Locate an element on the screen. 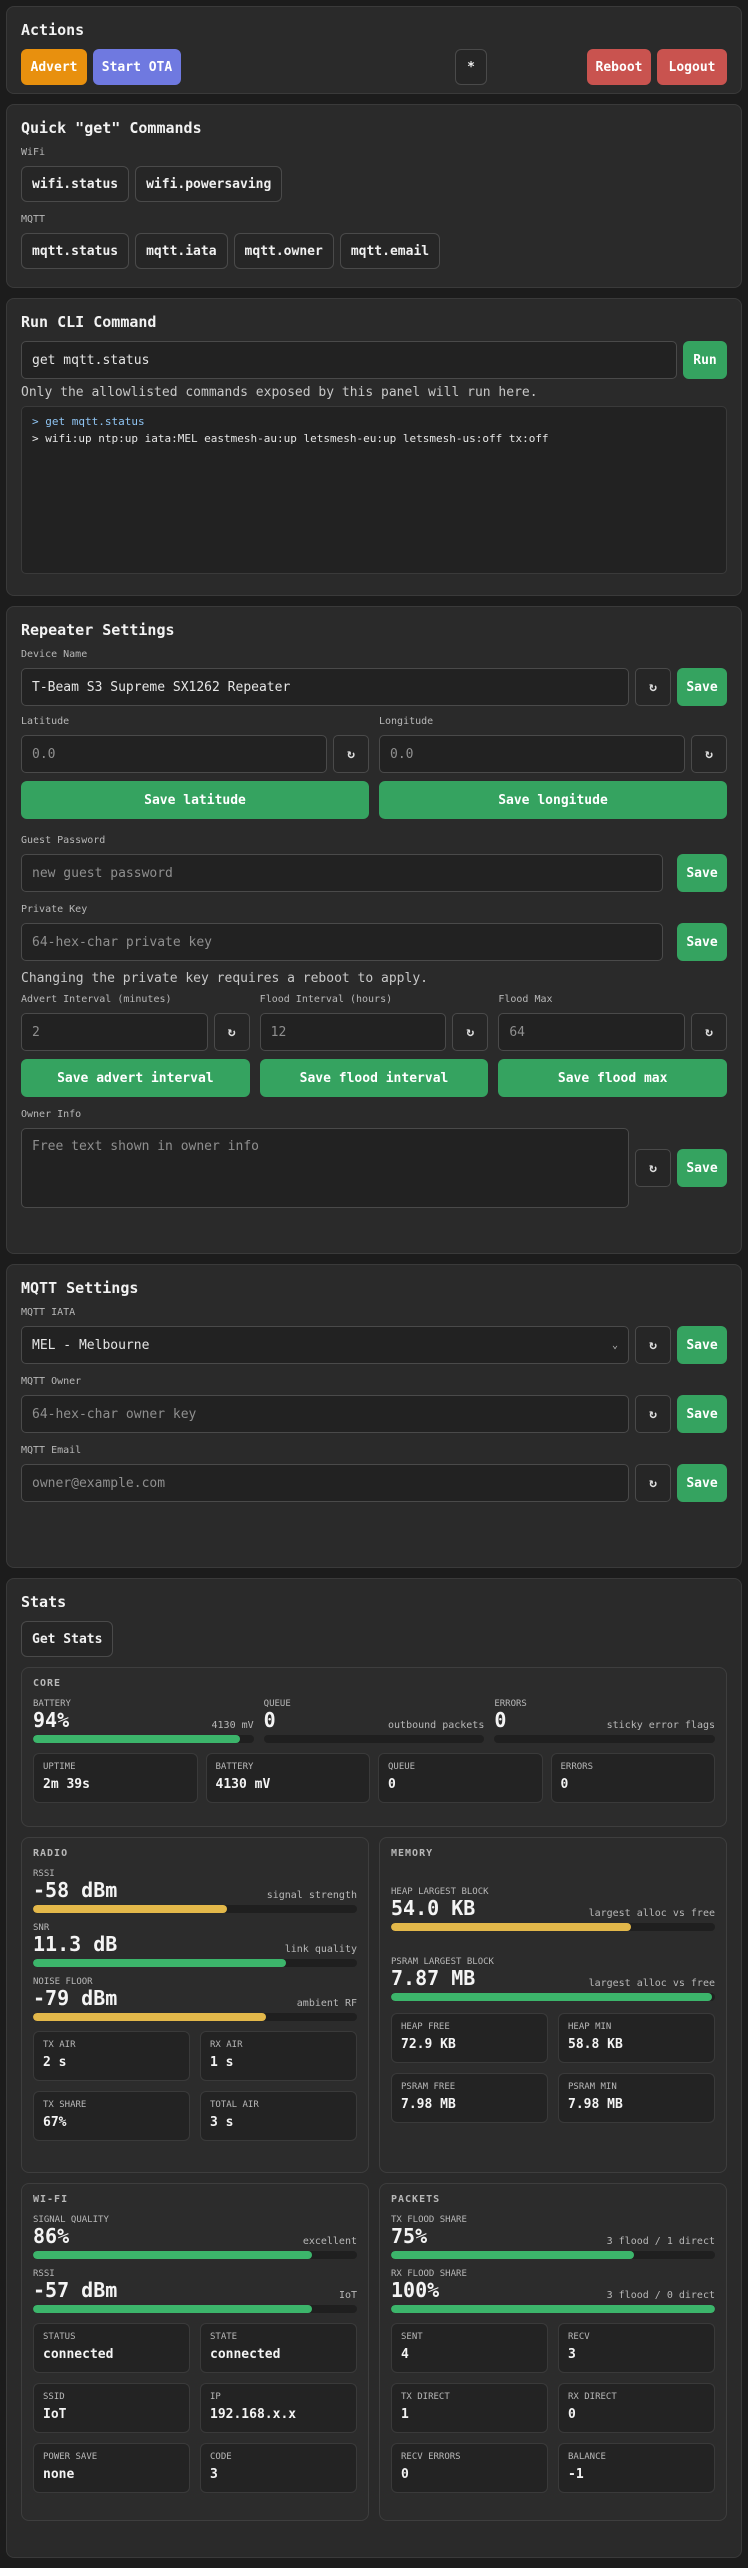 The image size is (748, 2568). advert-interval-refresh-icon: ↻ is located at coordinates (231, 1032).